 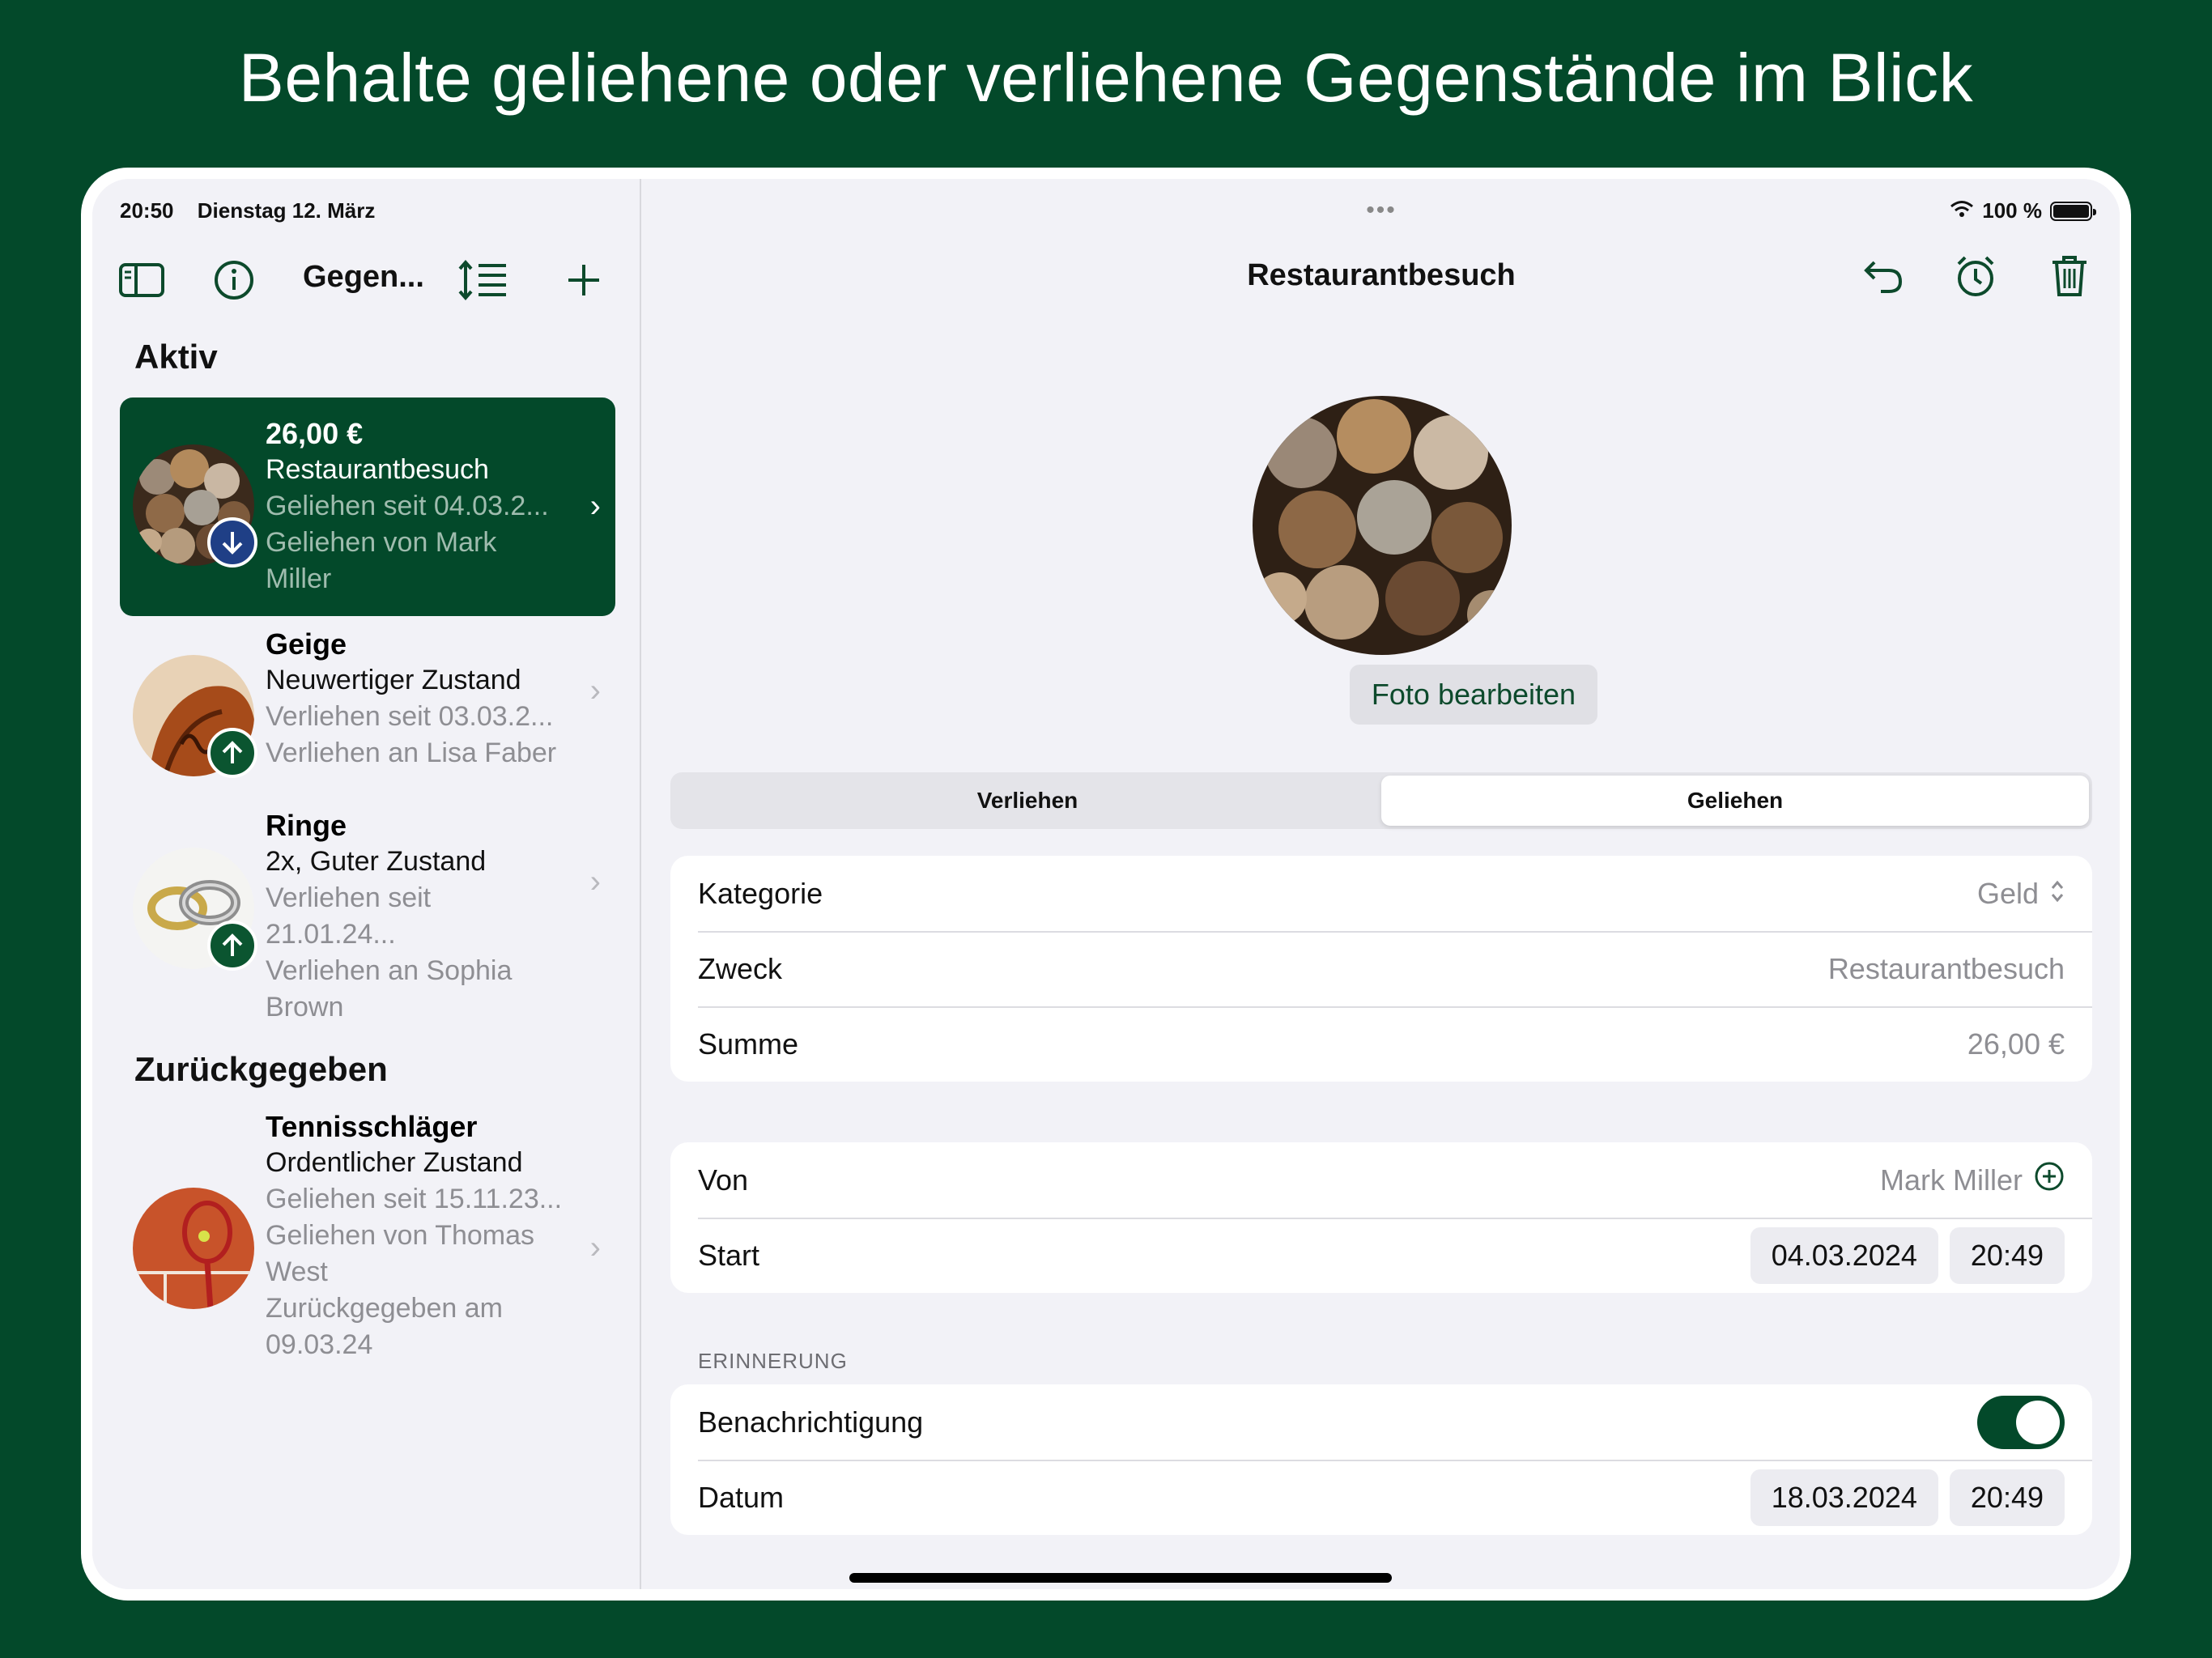 What do you see at coordinates (395, 1162) in the screenshot?
I see `item-subtitle: Ordentlicher Zustand` at bounding box center [395, 1162].